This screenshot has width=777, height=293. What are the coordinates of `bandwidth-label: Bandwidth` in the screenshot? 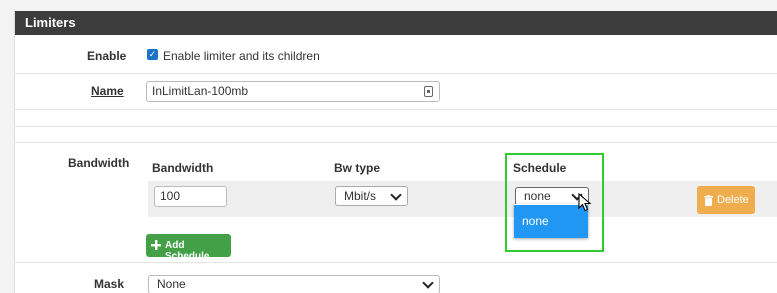 It's located at (99, 163).